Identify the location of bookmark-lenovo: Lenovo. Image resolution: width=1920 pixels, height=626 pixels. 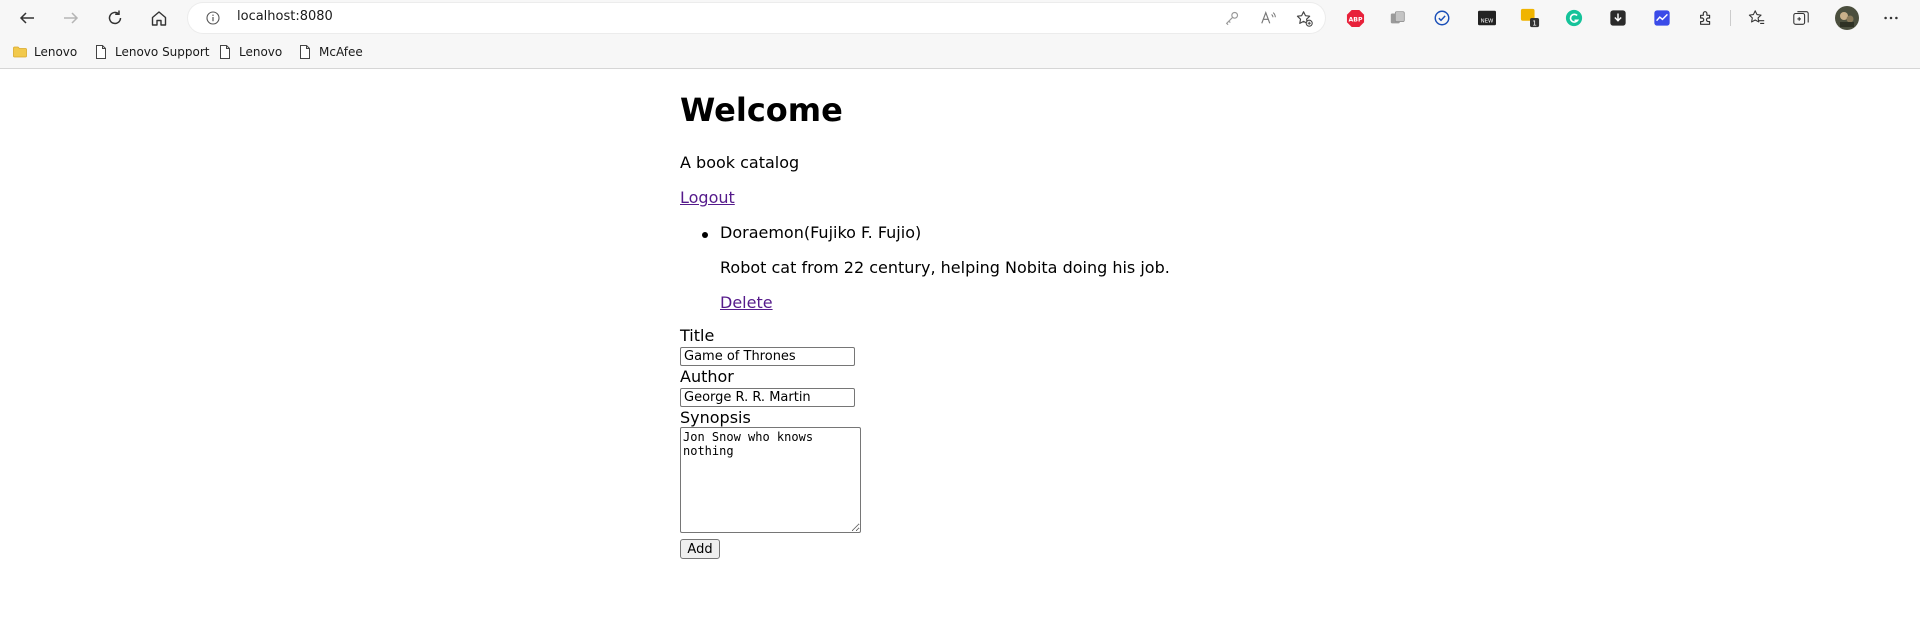
(249, 52).